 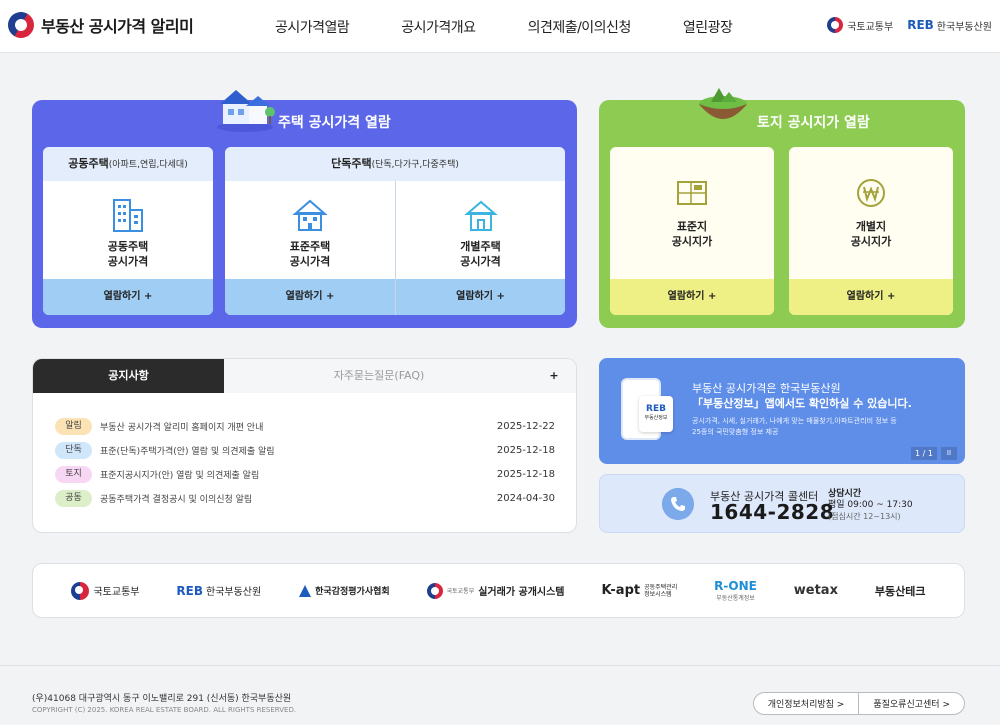 I want to click on partner-molit: 국토교통부, so click(x=105, y=590).